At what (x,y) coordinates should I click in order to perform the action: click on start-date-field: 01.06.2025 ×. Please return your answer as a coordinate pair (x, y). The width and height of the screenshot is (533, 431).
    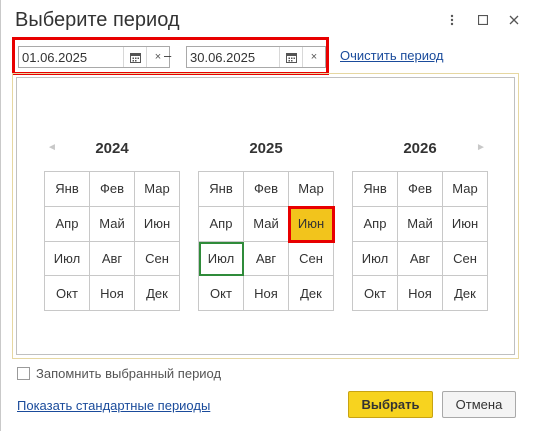
    Looking at the image, I should click on (94, 57).